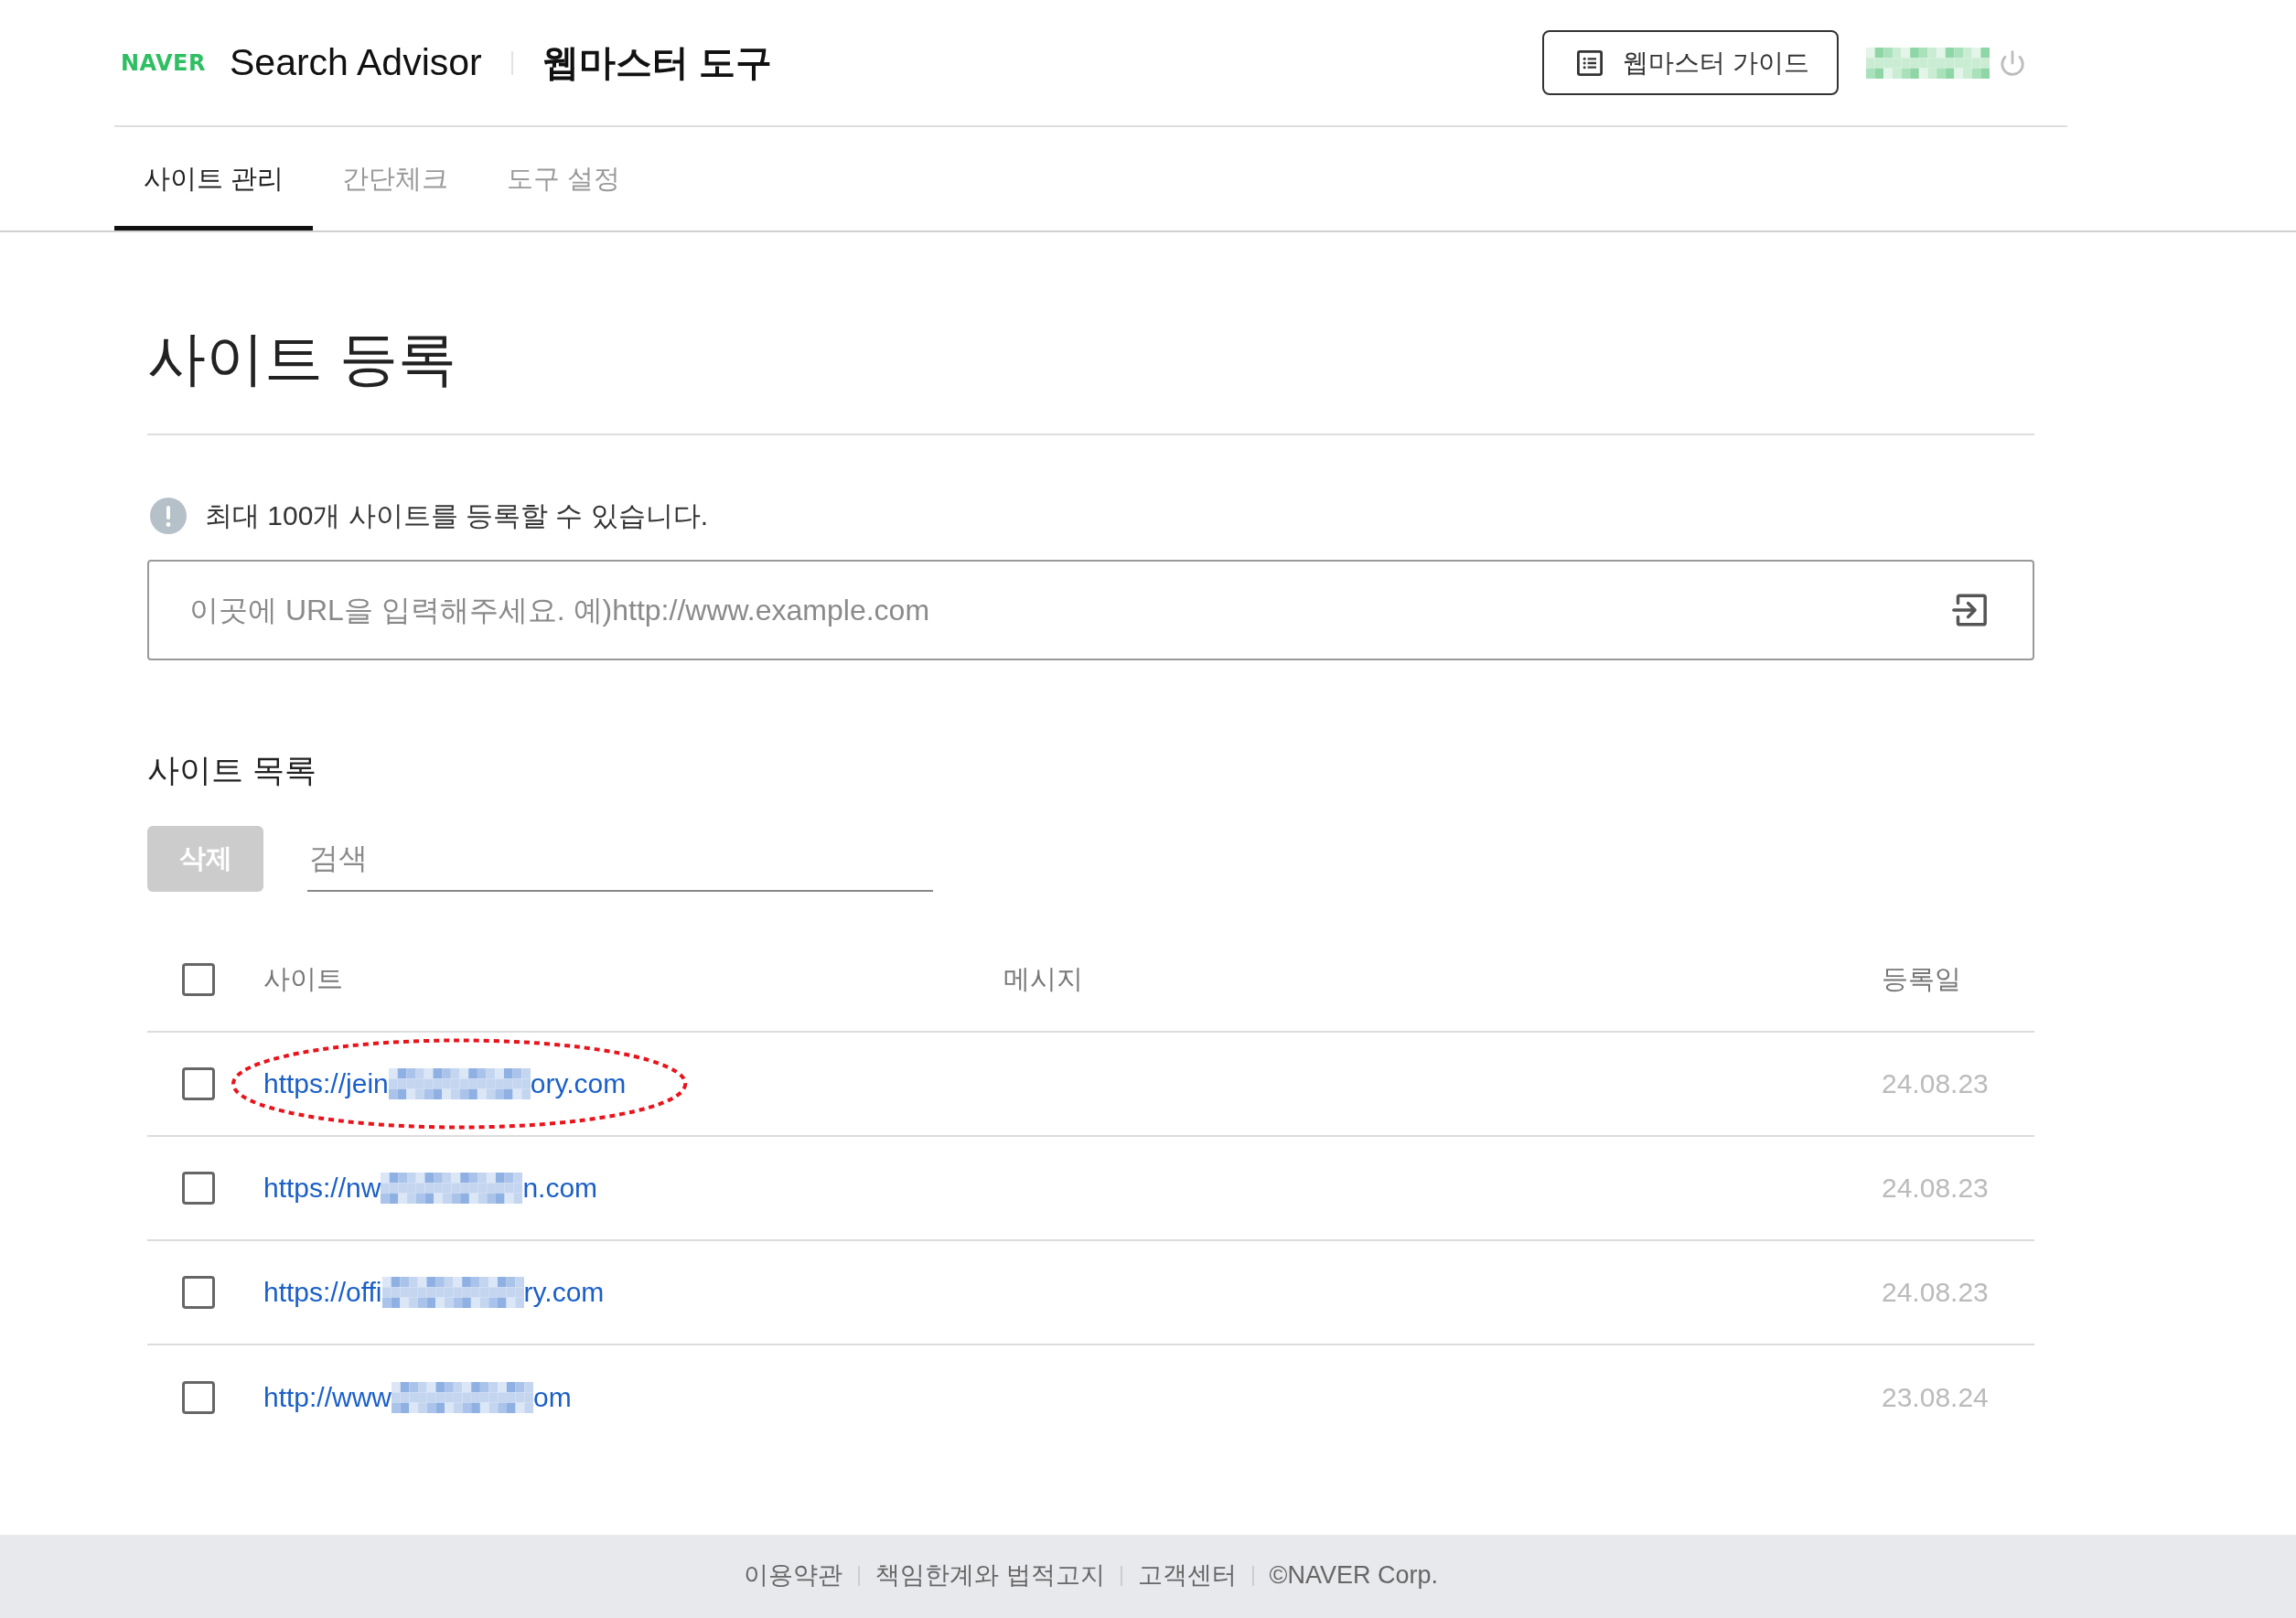  Describe the element at coordinates (168, 516) in the screenshot. I see `info-icon` at that location.